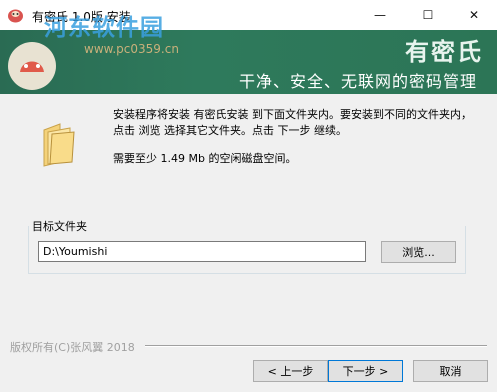 This screenshot has width=497, height=392. Describe the element at coordinates (357, 81) in the screenshot. I see `banner-slogan: 干净、安全、无联网的密码管理` at that location.